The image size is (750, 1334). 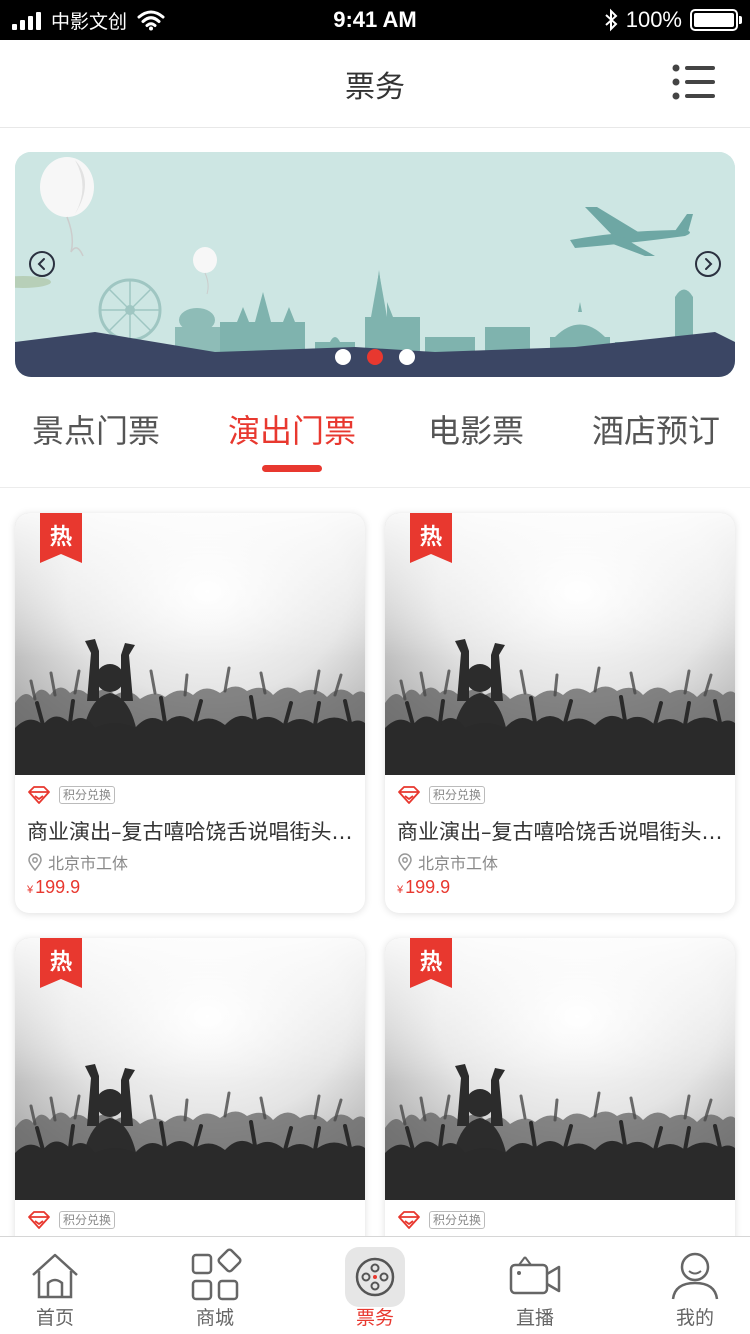 I want to click on tabbar-label: 票务, so click(x=374, y=1318).